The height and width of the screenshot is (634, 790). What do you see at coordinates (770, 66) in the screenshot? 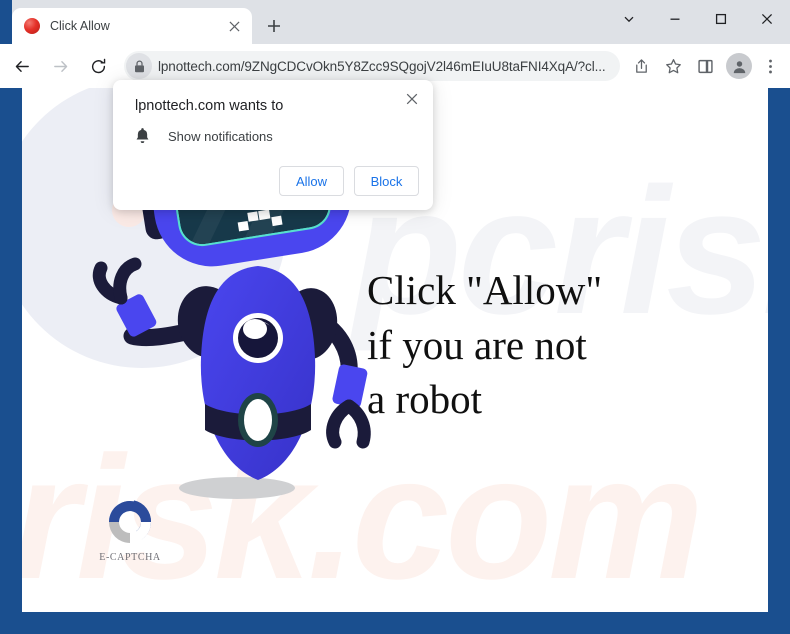
I see `three-dot-menu-icon` at bounding box center [770, 66].